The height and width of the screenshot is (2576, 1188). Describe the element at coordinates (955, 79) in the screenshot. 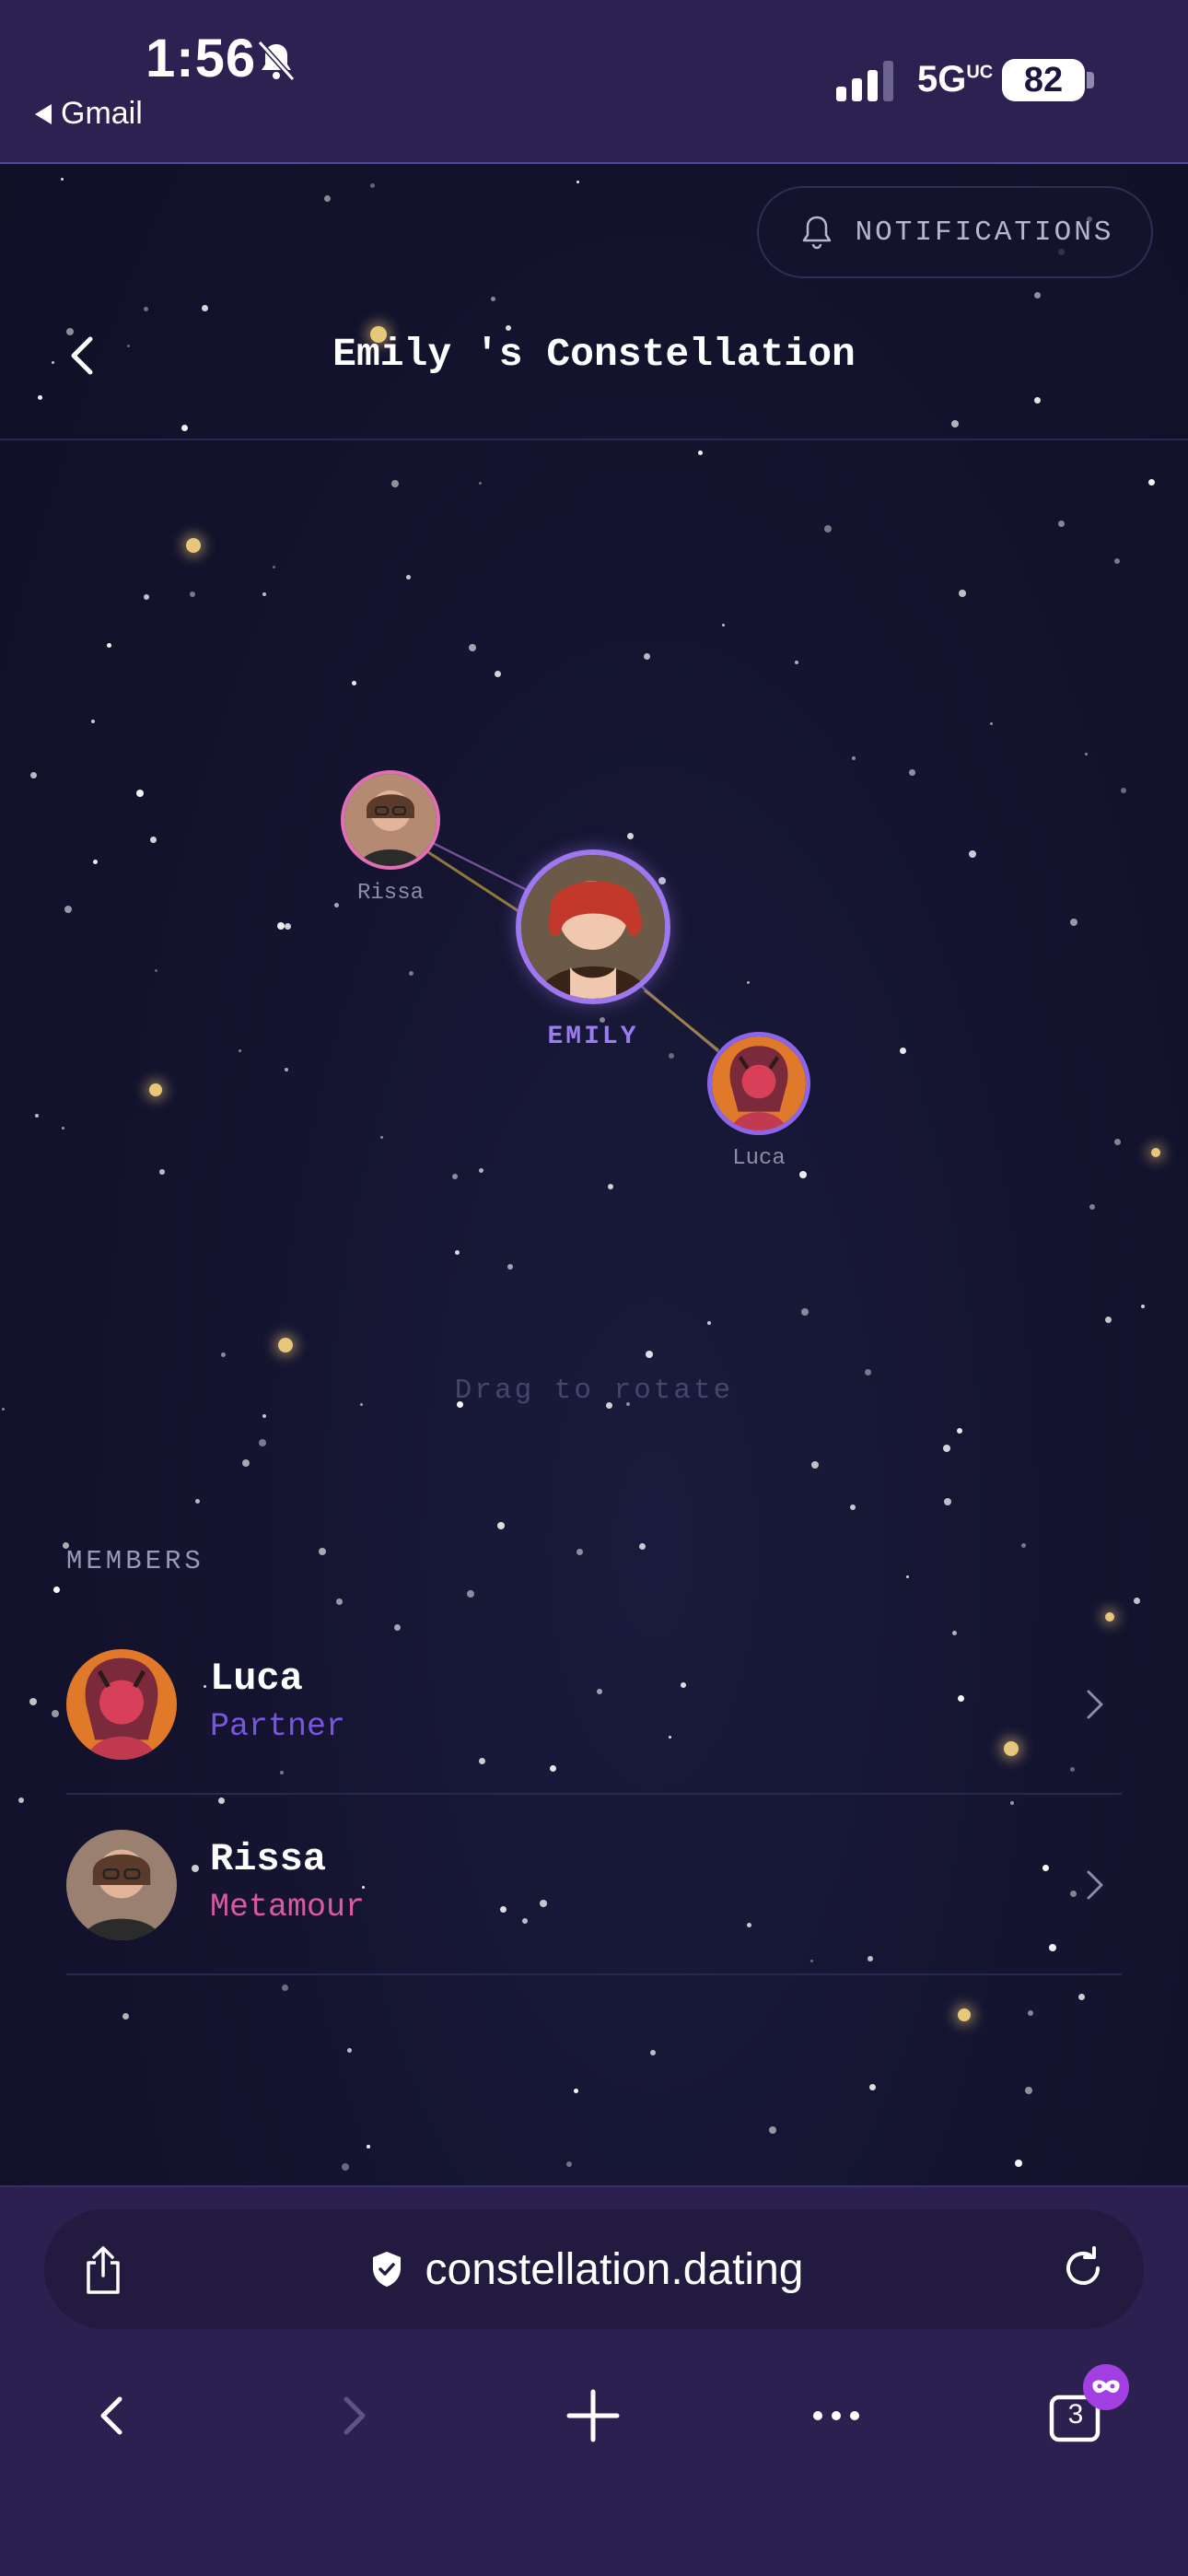

I see `network-indicator: 5GUC` at that location.